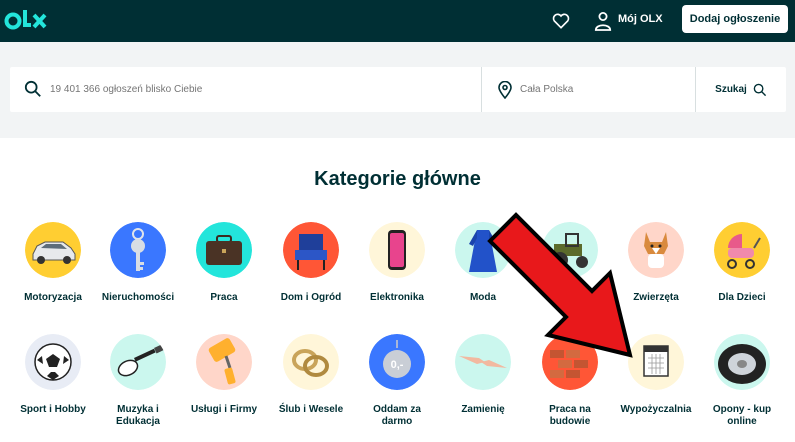 The height and width of the screenshot is (442, 795). Describe the element at coordinates (397, 365) in the screenshot. I see `free-badge-text: 0,-` at that location.